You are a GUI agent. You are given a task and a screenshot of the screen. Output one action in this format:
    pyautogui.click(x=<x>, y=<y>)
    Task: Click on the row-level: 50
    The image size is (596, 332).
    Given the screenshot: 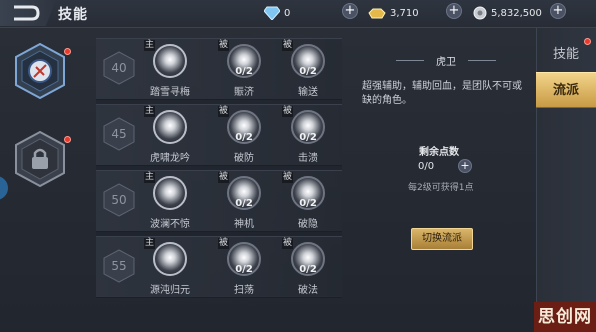 What is the action you would take?
    pyautogui.click(x=119, y=200)
    